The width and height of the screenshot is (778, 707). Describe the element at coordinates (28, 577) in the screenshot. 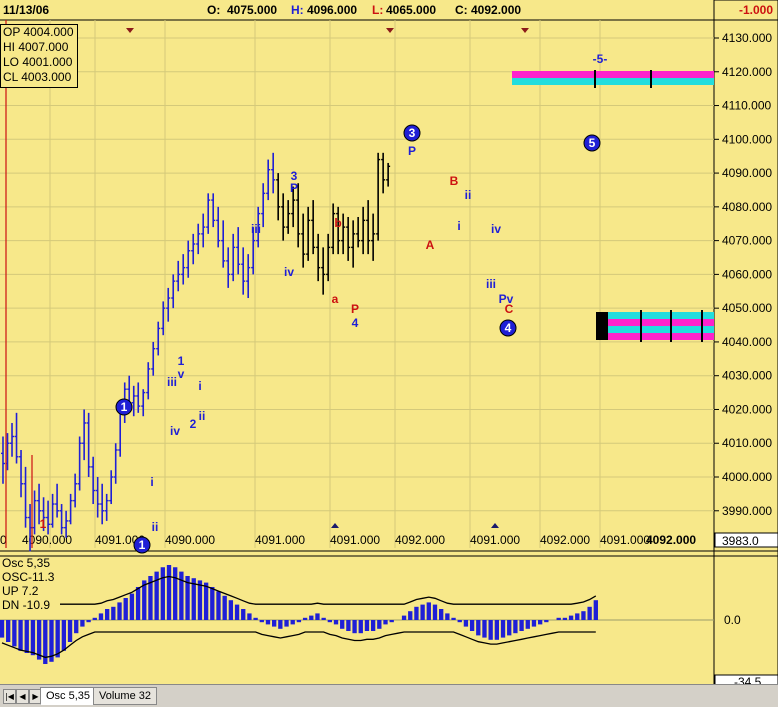

I see `osc-value: OSC-11.3` at that location.